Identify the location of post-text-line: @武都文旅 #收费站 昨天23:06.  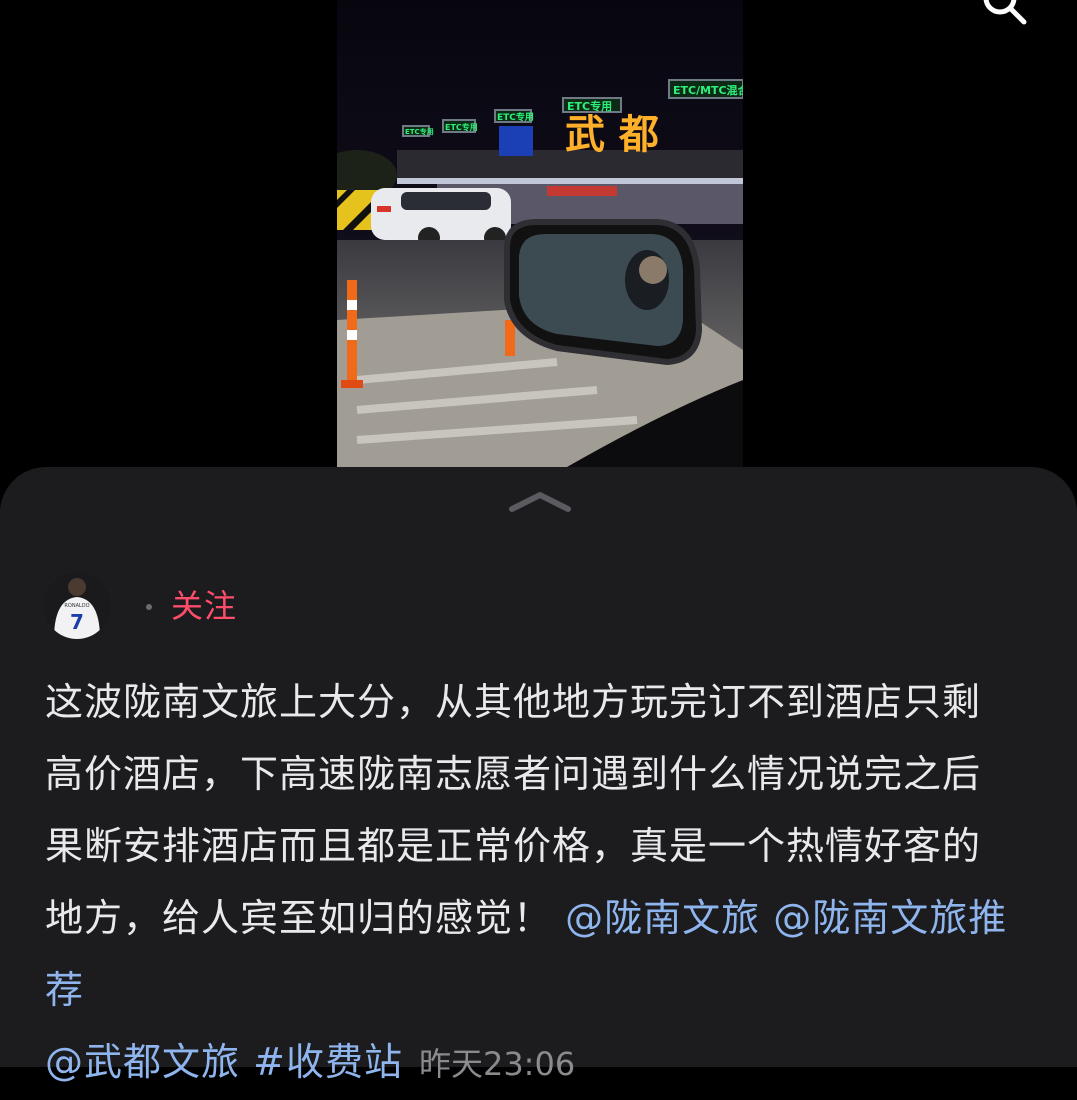
(540, 1063).